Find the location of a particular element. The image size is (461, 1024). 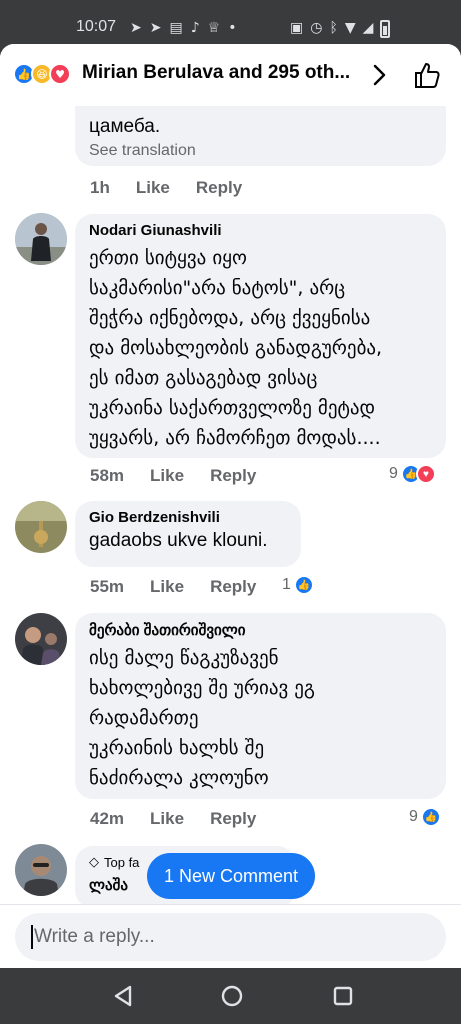

system-nav-bar is located at coordinates (230, 996).